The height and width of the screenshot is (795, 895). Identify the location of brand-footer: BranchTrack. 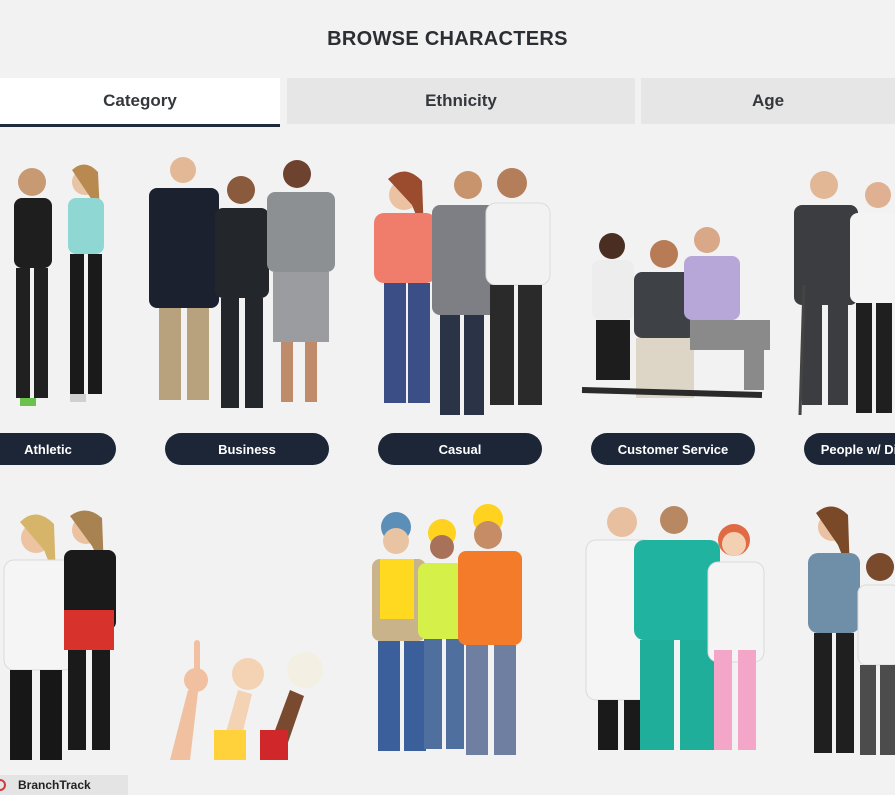
(64, 785).